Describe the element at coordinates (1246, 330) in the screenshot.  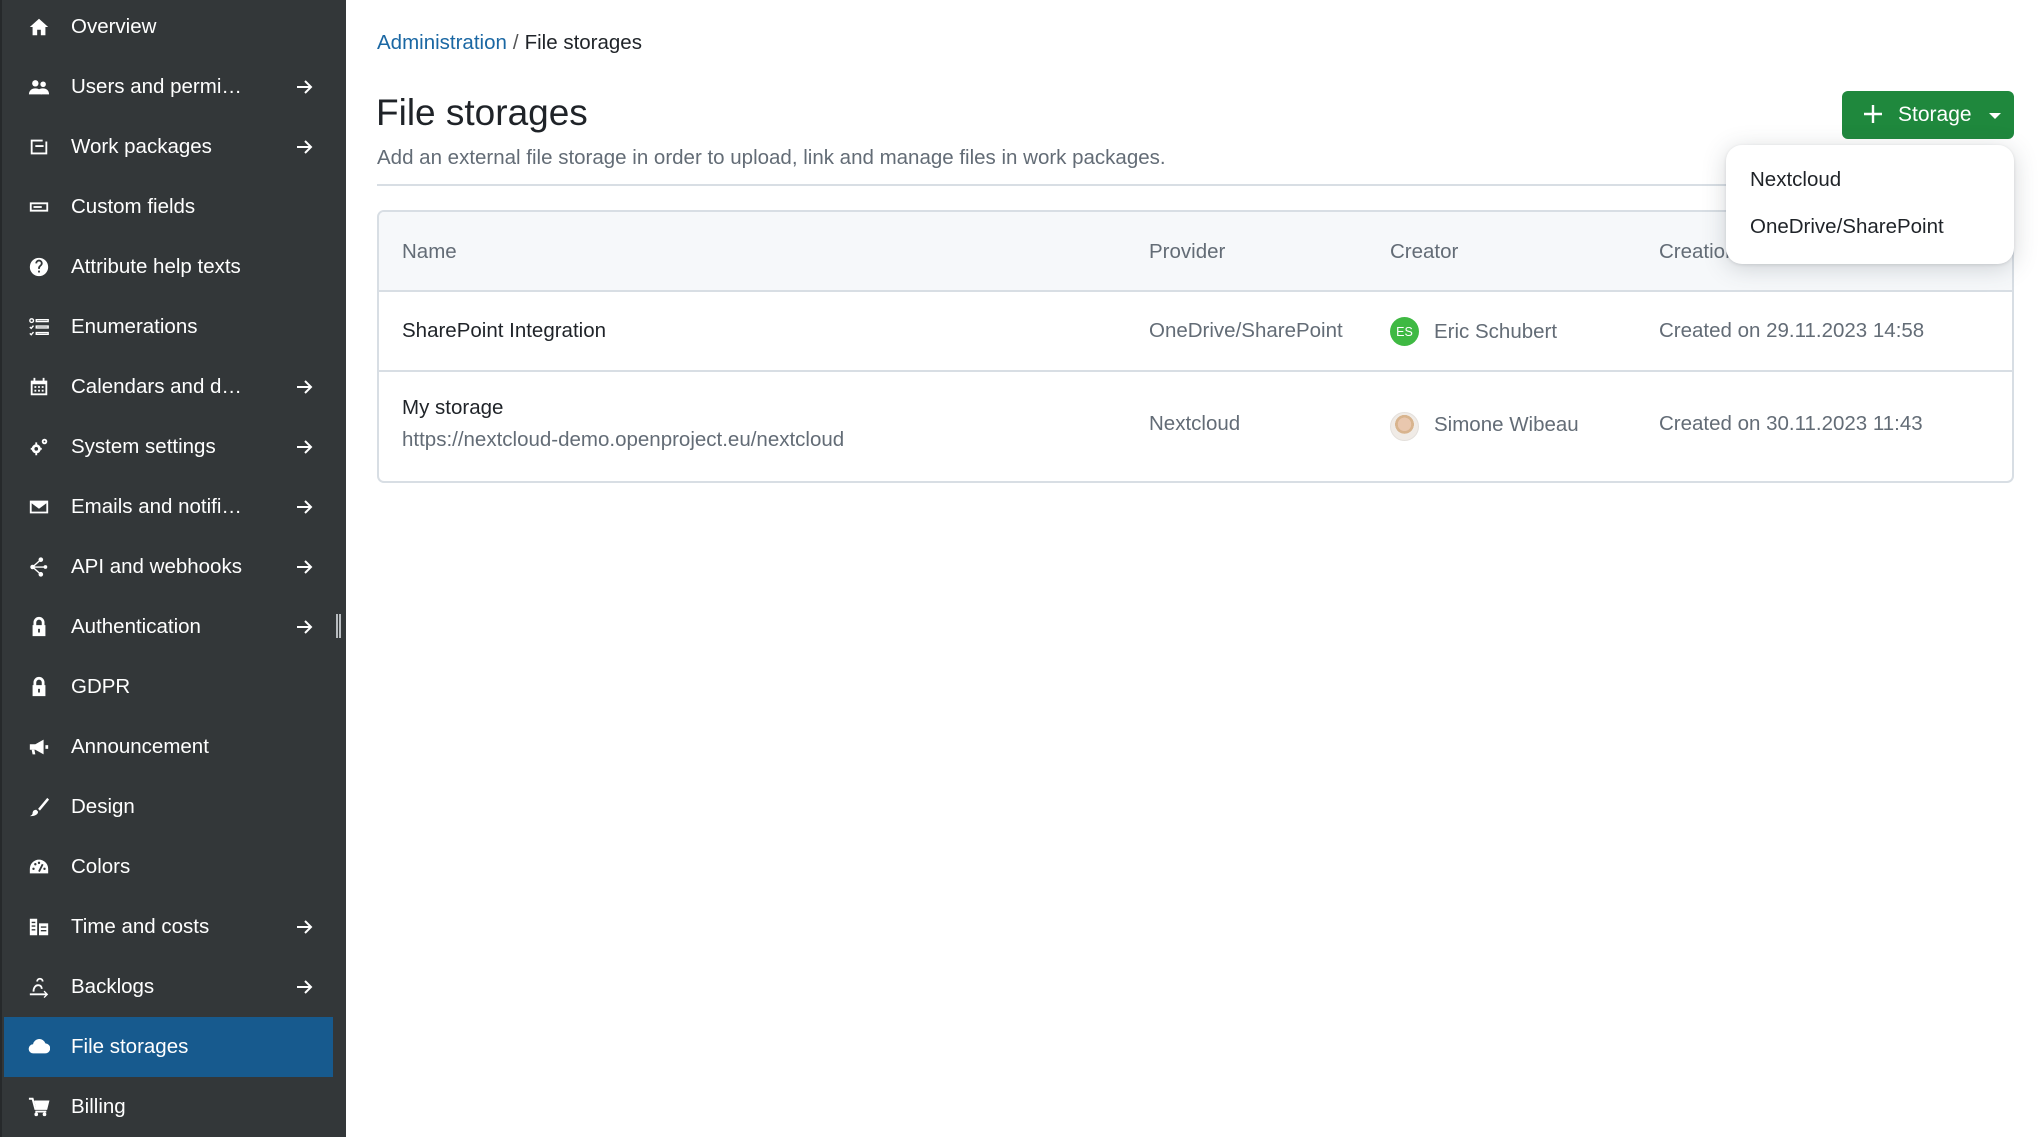
I see `storage-provider: OneDrive/SharePoint` at that location.